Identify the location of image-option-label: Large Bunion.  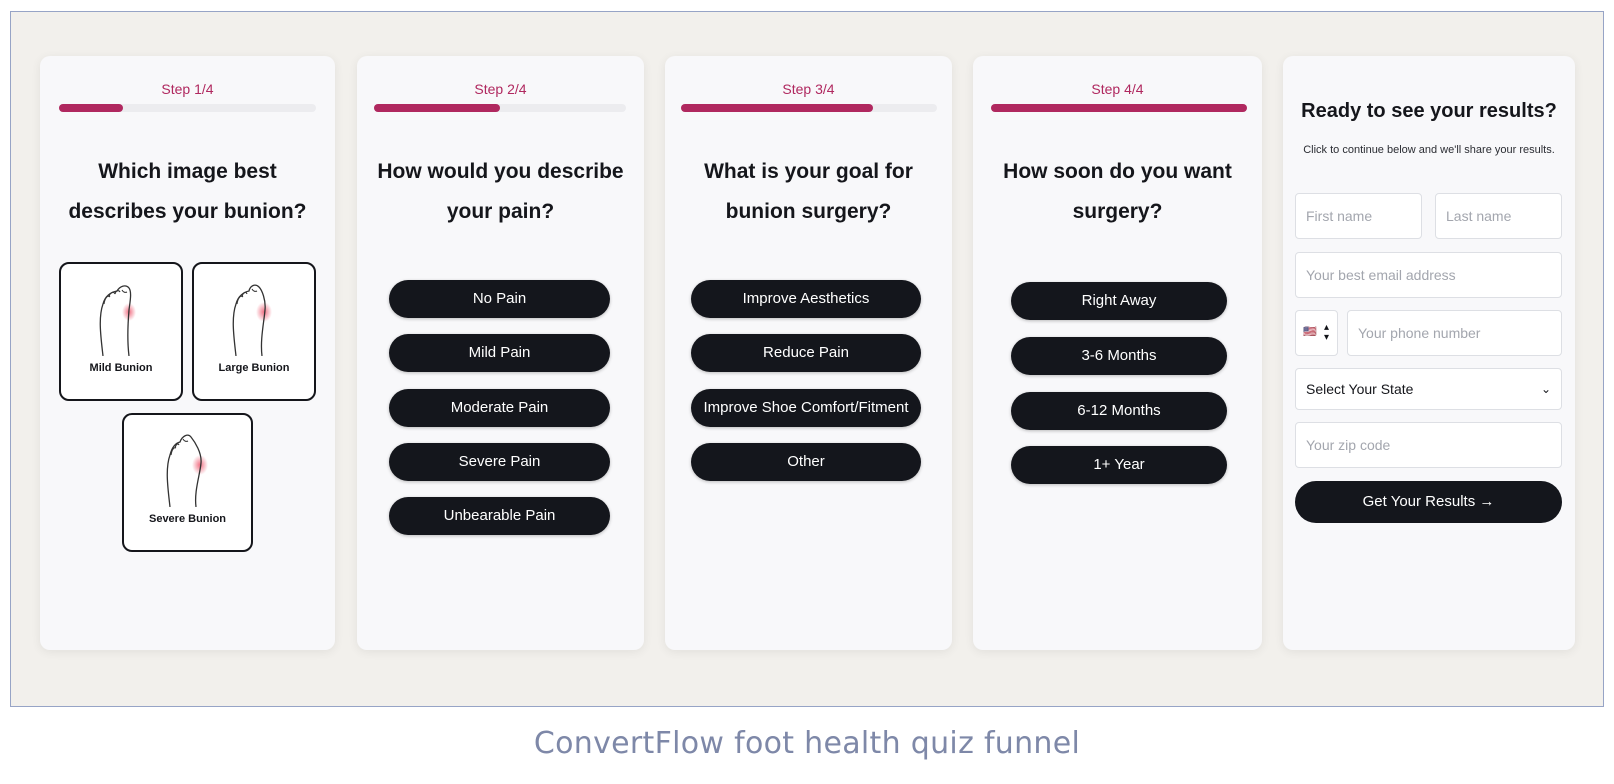
(254, 368).